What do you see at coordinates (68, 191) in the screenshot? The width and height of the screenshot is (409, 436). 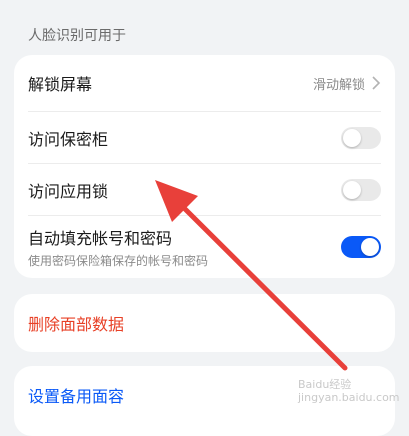 I see `app-lock-label: 访问应用锁` at bounding box center [68, 191].